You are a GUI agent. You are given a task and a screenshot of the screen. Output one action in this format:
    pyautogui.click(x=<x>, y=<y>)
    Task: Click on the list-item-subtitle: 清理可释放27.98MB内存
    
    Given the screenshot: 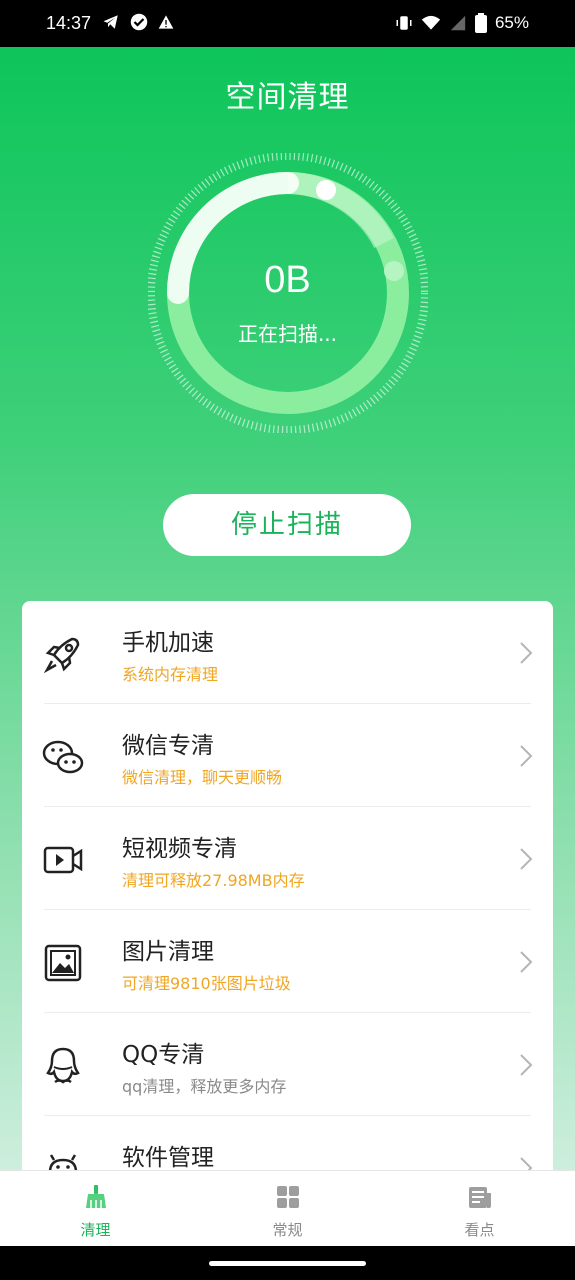 What is the action you would take?
    pyautogui.click(x=213, y=880)
    